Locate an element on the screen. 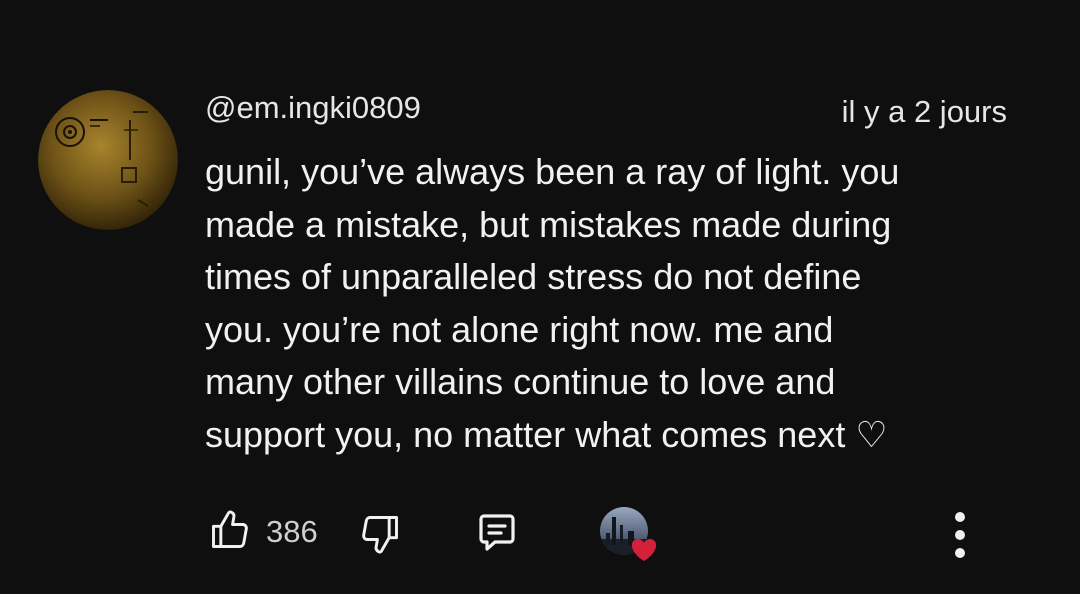 The height and width of the screenshot is (594, 1080). comment-text-line: you. you’re not alone right now. me and is located at coordinates (519, 329).